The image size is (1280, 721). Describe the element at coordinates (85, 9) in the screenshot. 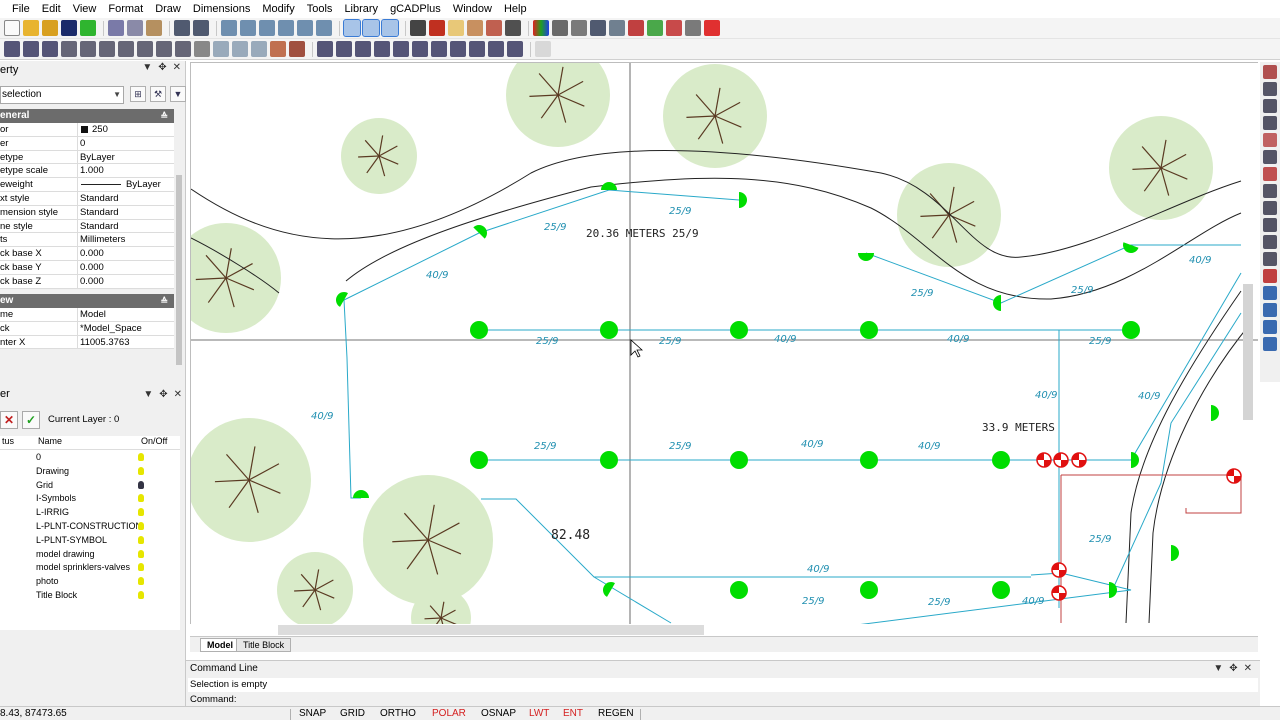

I see `menu-view: View` at that location.